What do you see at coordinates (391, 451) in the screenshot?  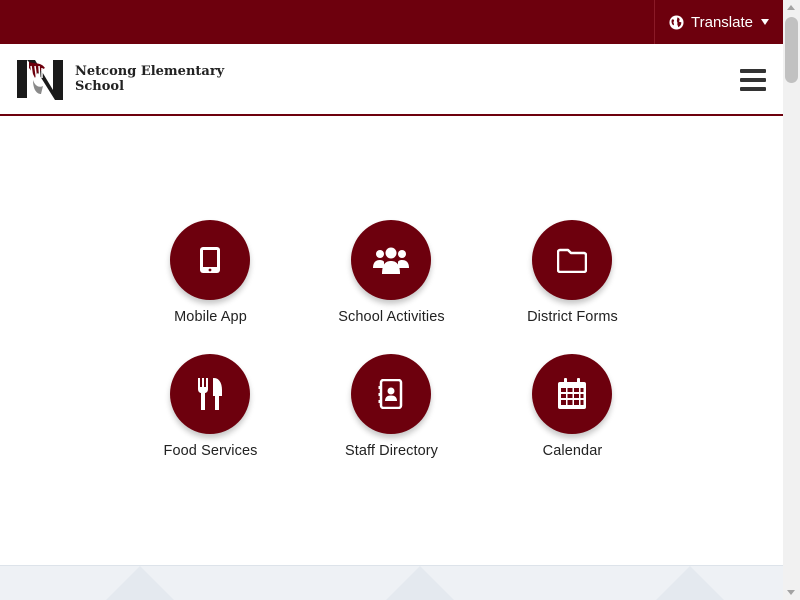 I see `quick-link-label: Staff Directory` at bounding box center [391, 451].